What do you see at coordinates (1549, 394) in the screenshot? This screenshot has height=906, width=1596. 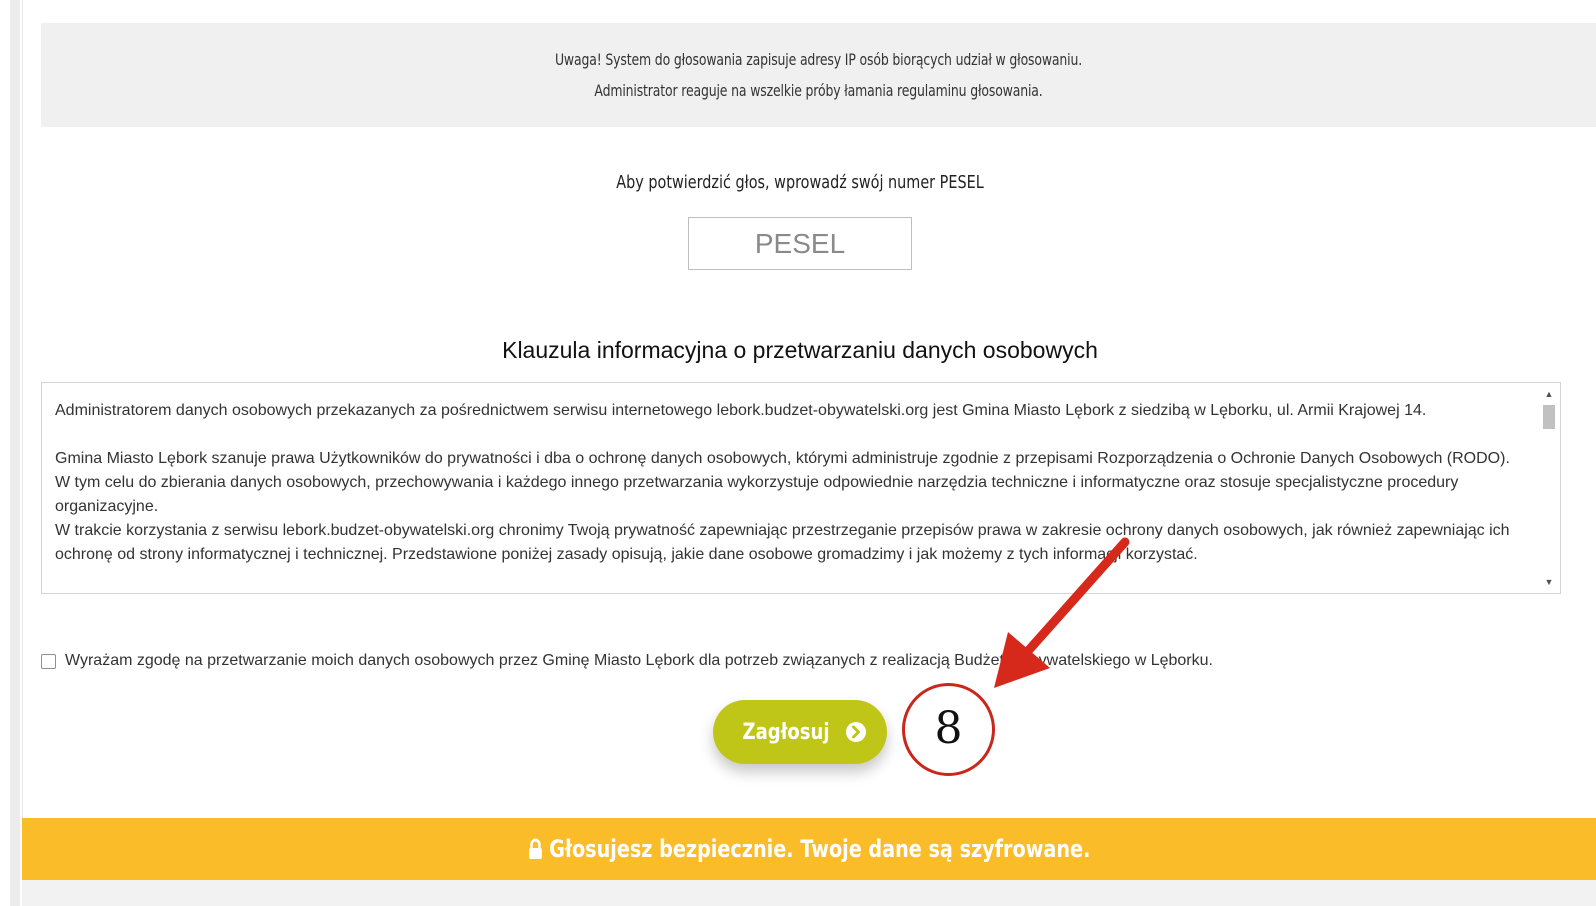 I see `scroll-up-arrow-icon: ▲` at bounding box center [1549, 394].